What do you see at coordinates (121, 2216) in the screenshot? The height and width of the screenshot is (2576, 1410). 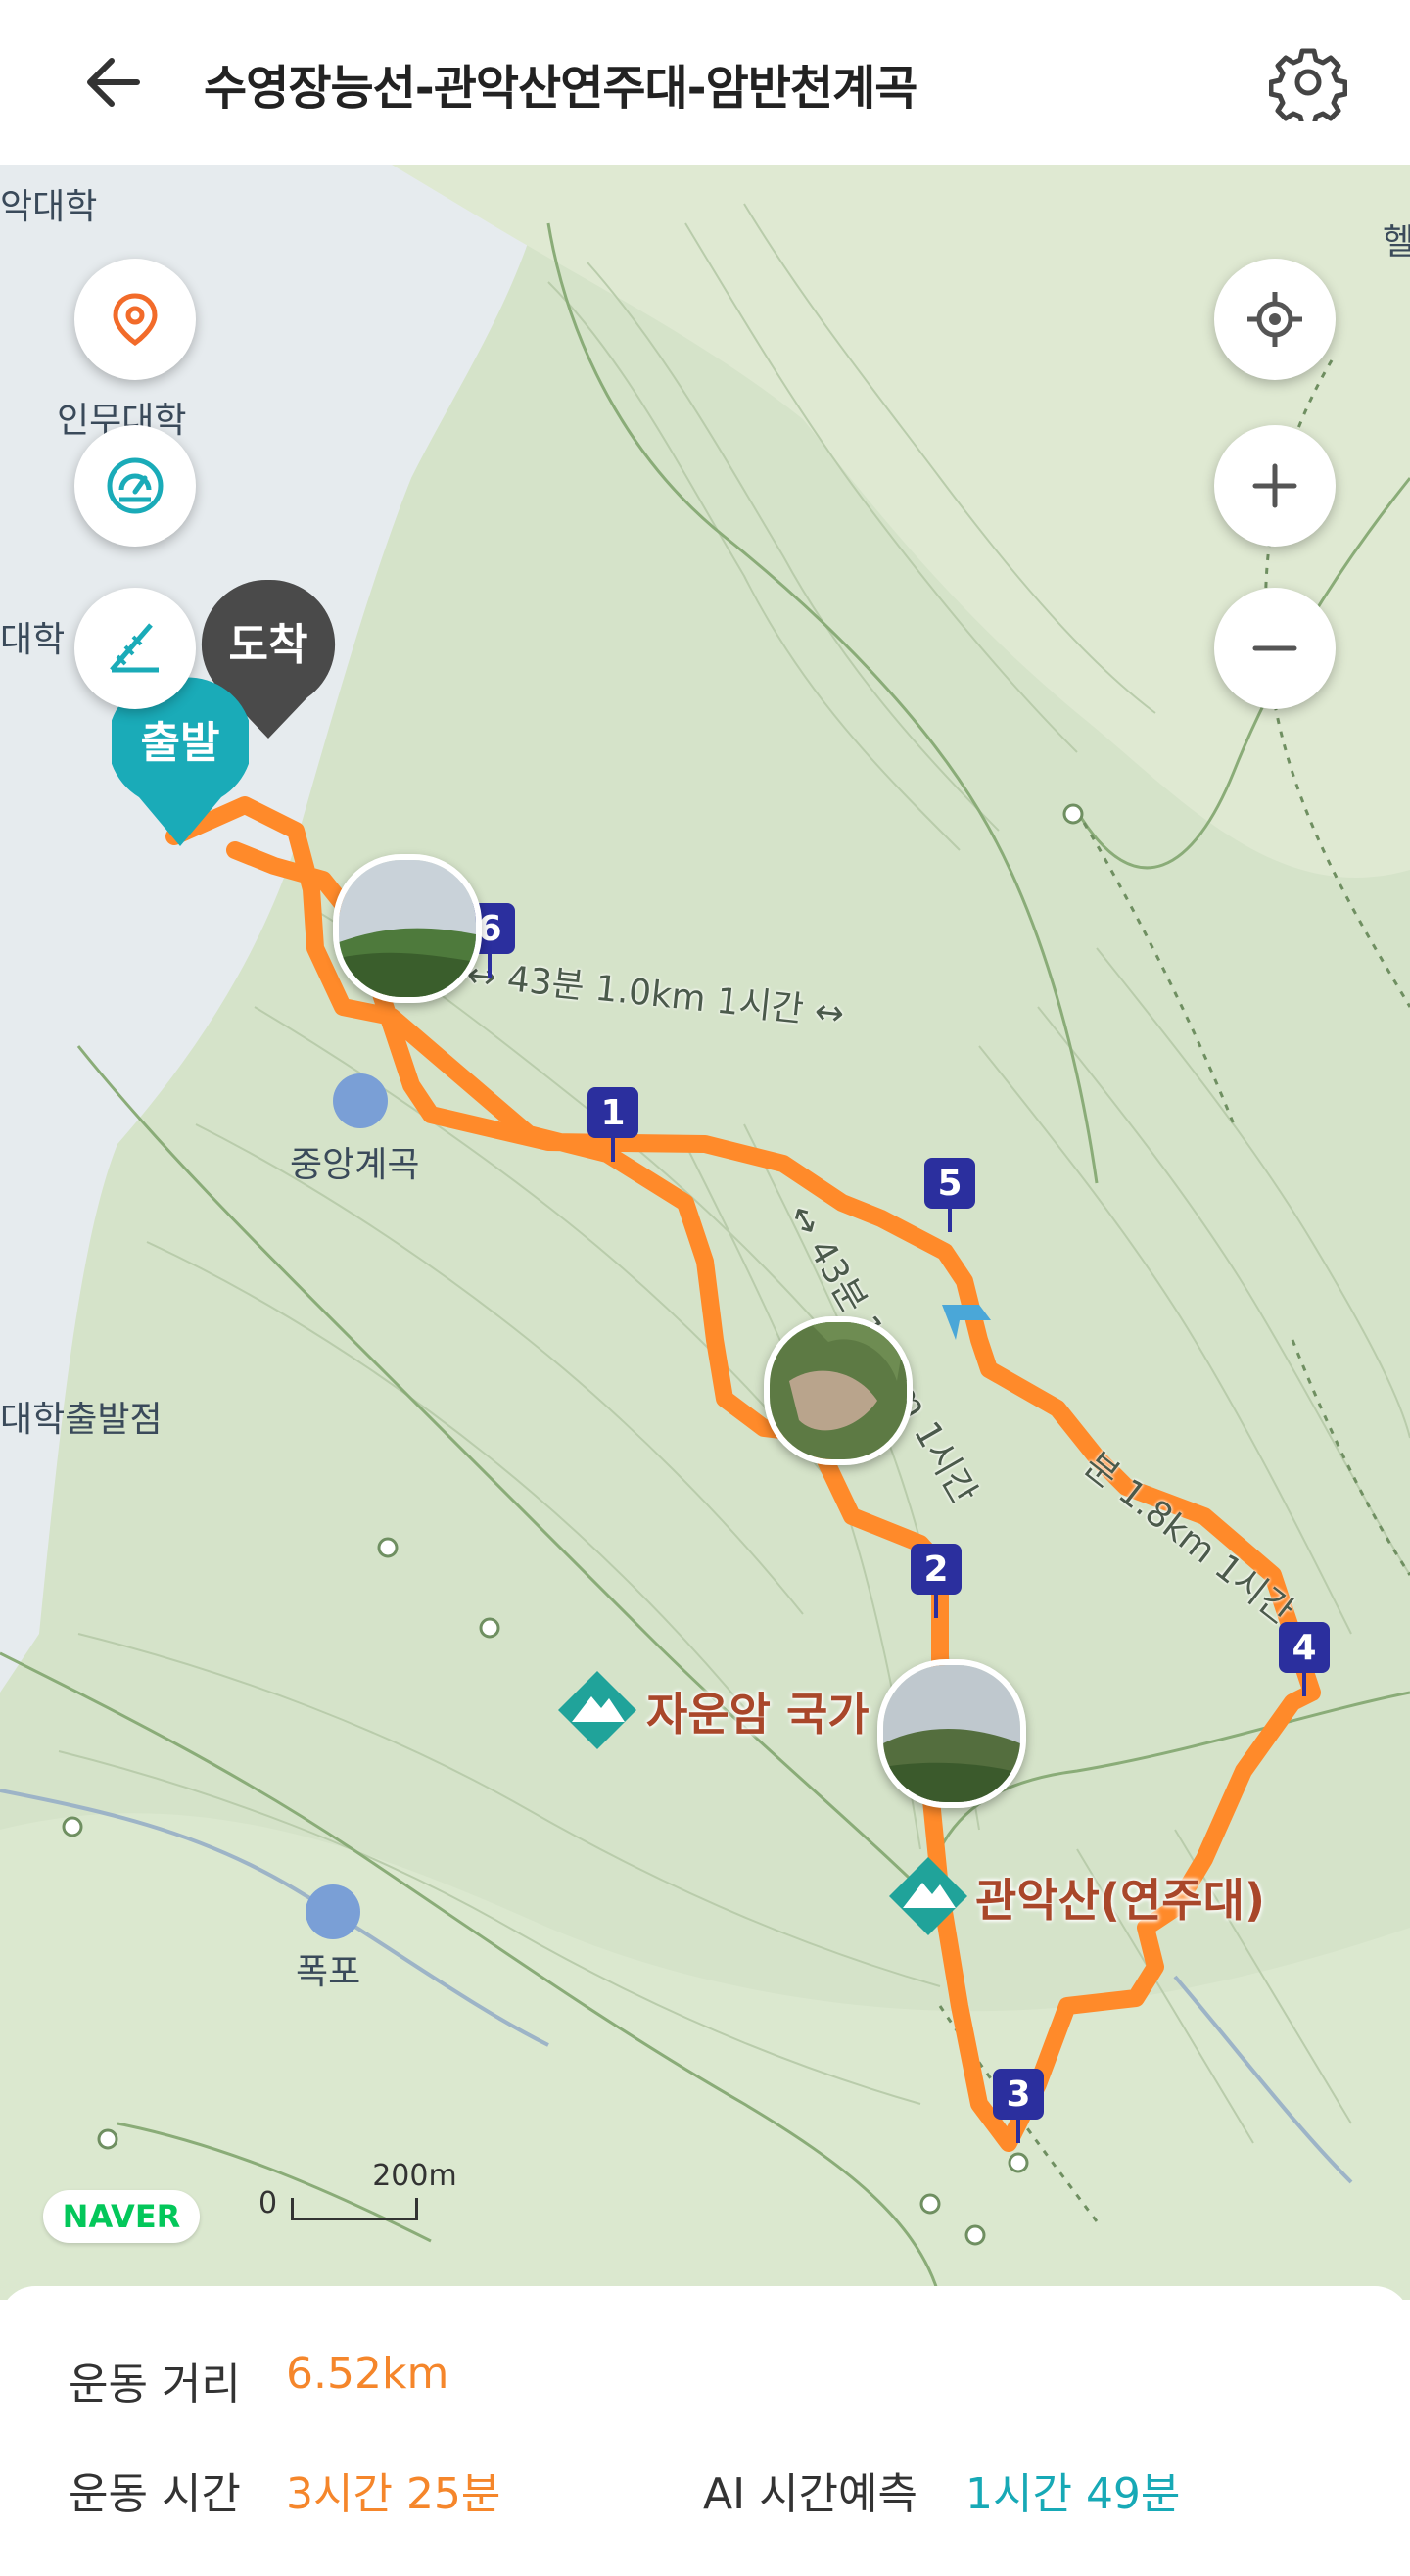 I see `naver-logo: NAVER` at bounding box center [121, 2216].